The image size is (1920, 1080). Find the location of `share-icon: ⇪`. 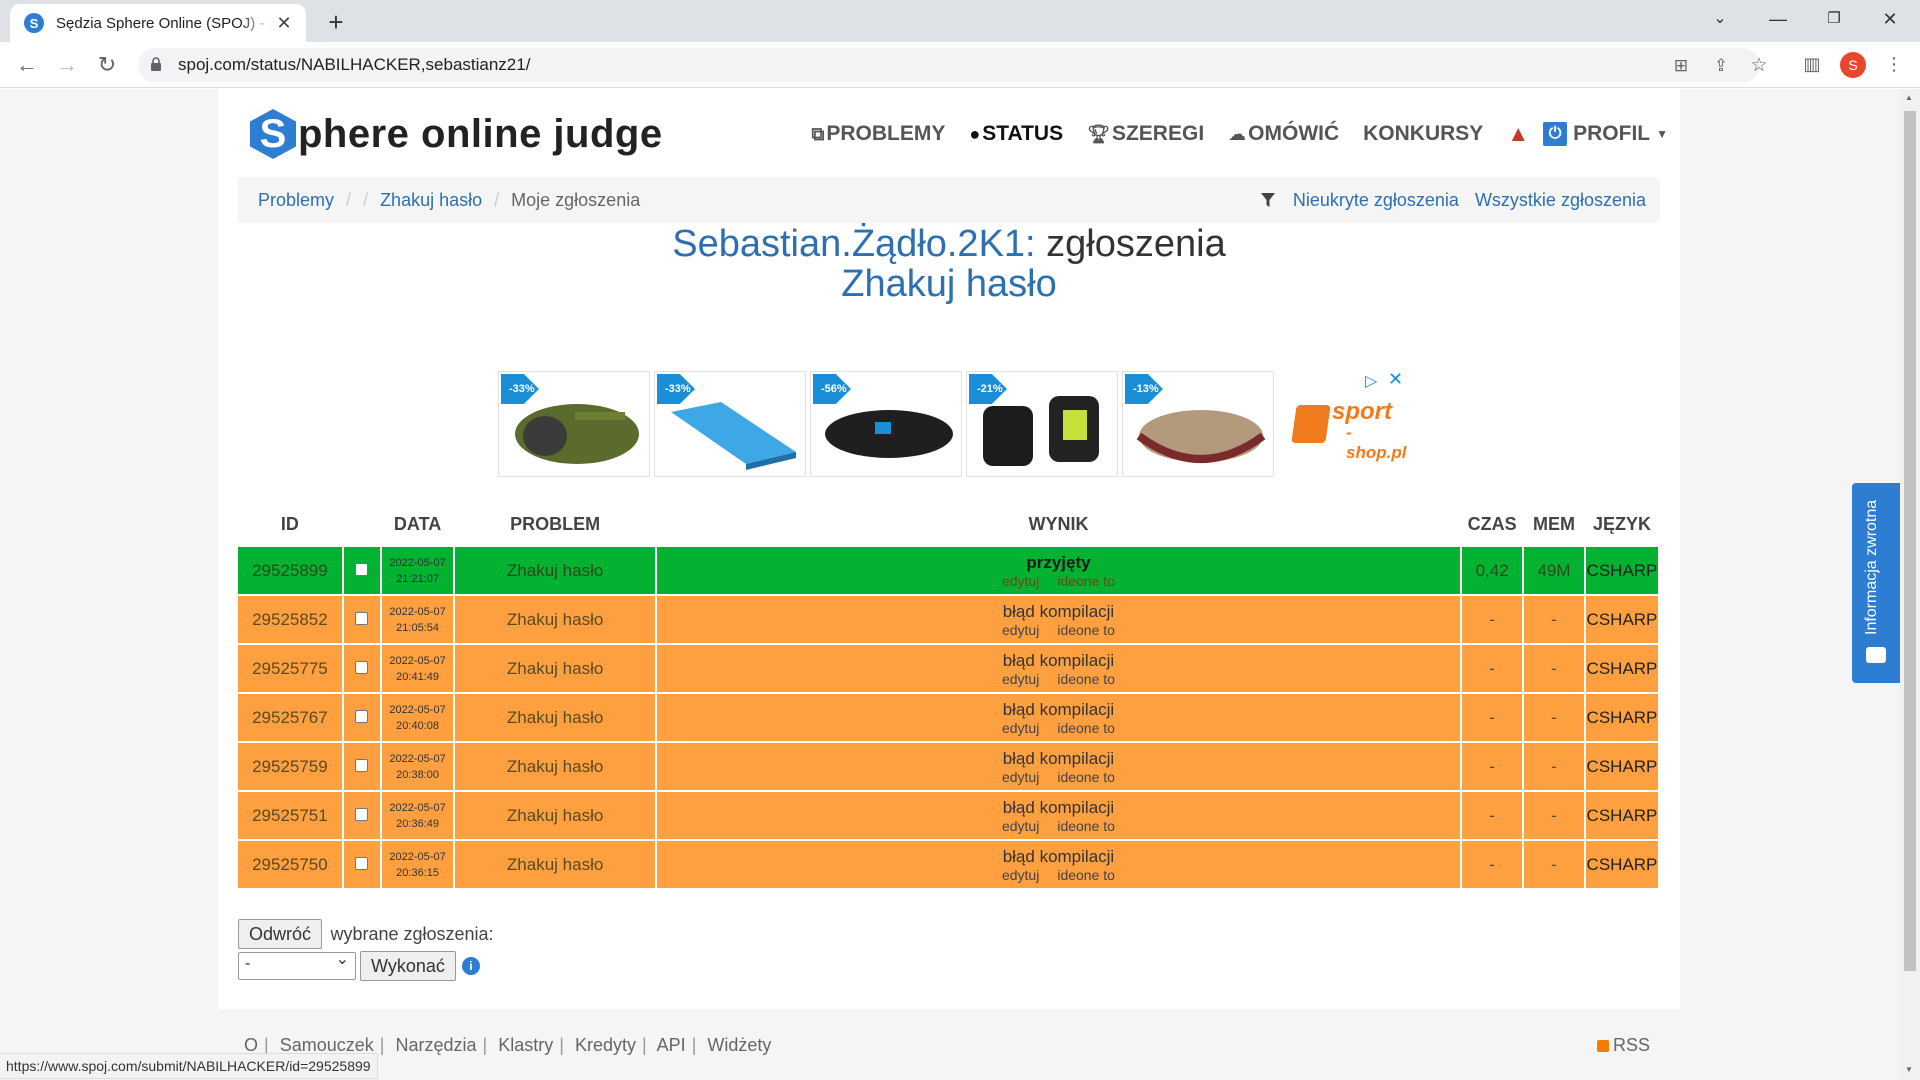

share-icon: ⇪ is located at coordinates (1721, 66).